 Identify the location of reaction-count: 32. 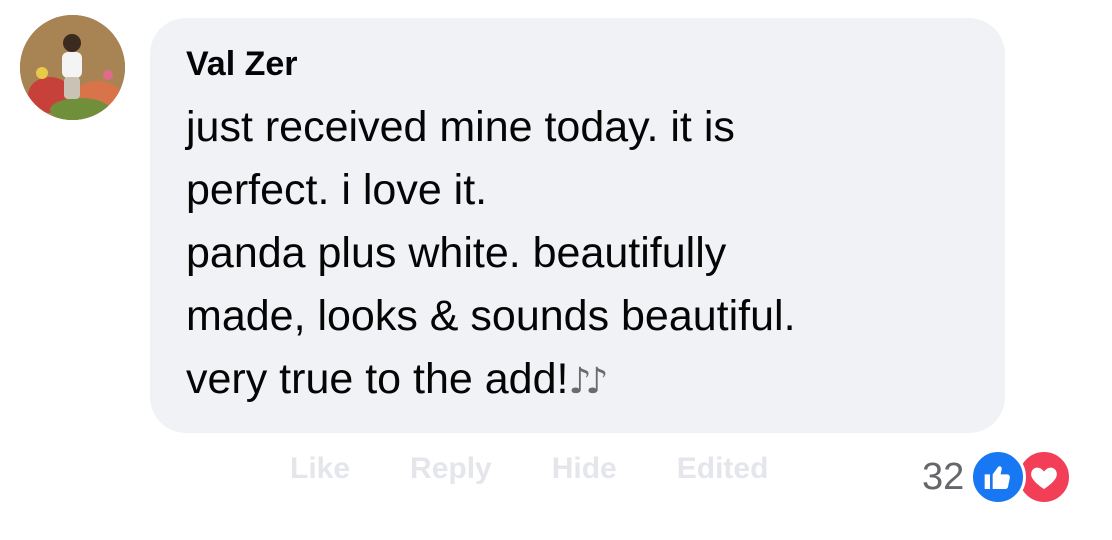
(943, 476).